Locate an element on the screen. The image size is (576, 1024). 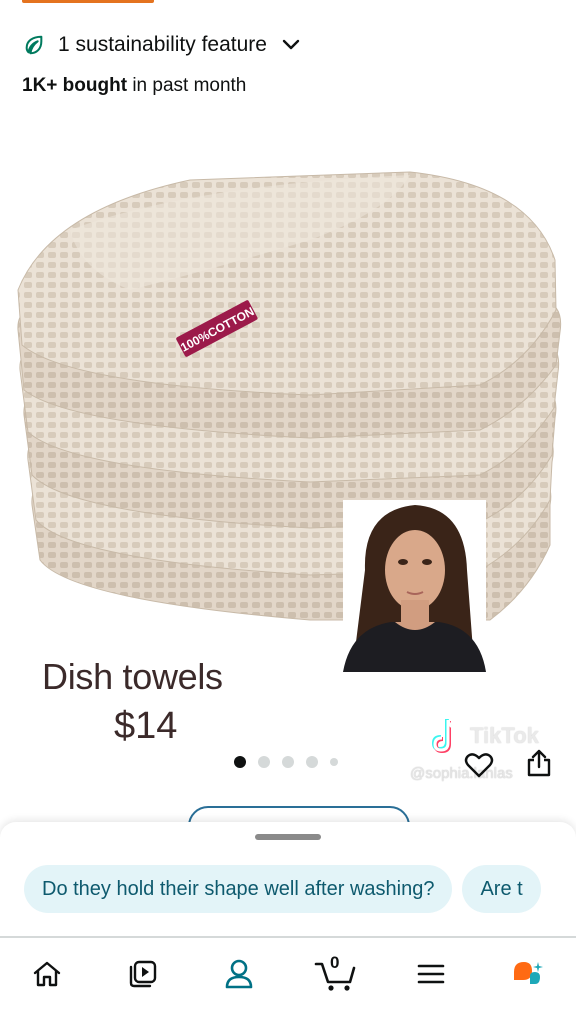
rufus-icon is located at coordinates (528, 974).